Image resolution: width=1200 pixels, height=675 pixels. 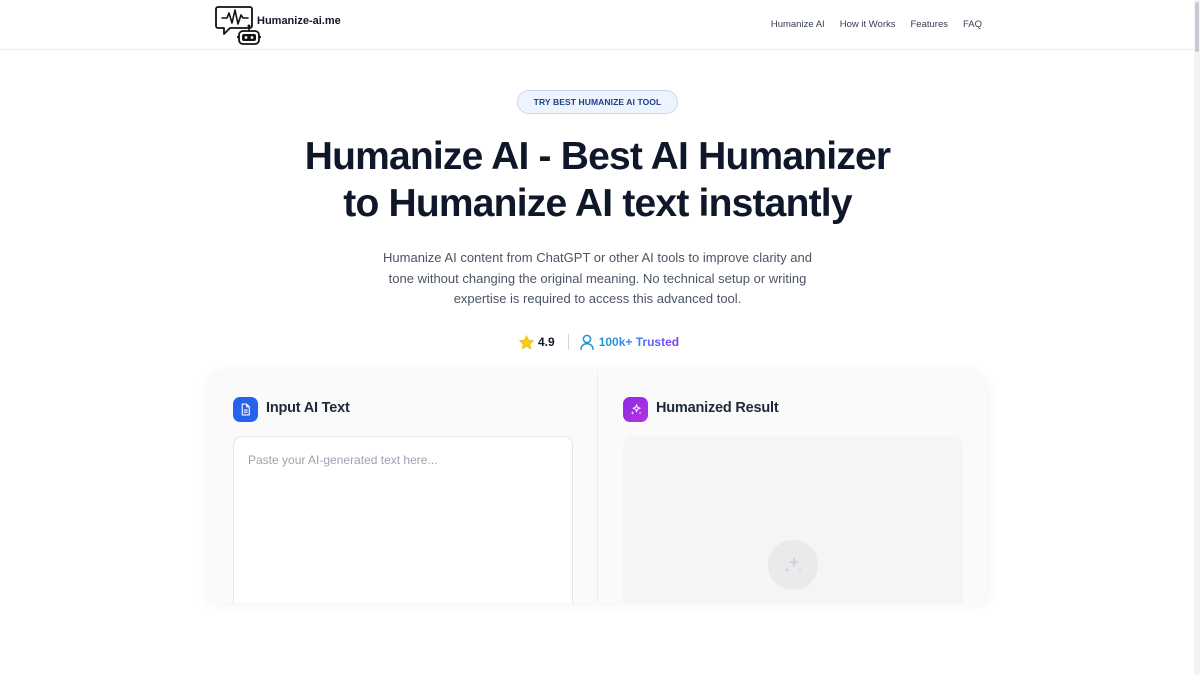 What do you see at coordinates (299, 21) in the screenshot?
I see `brand-name: Humanize-ai.me` at bounding box center [299, 21].